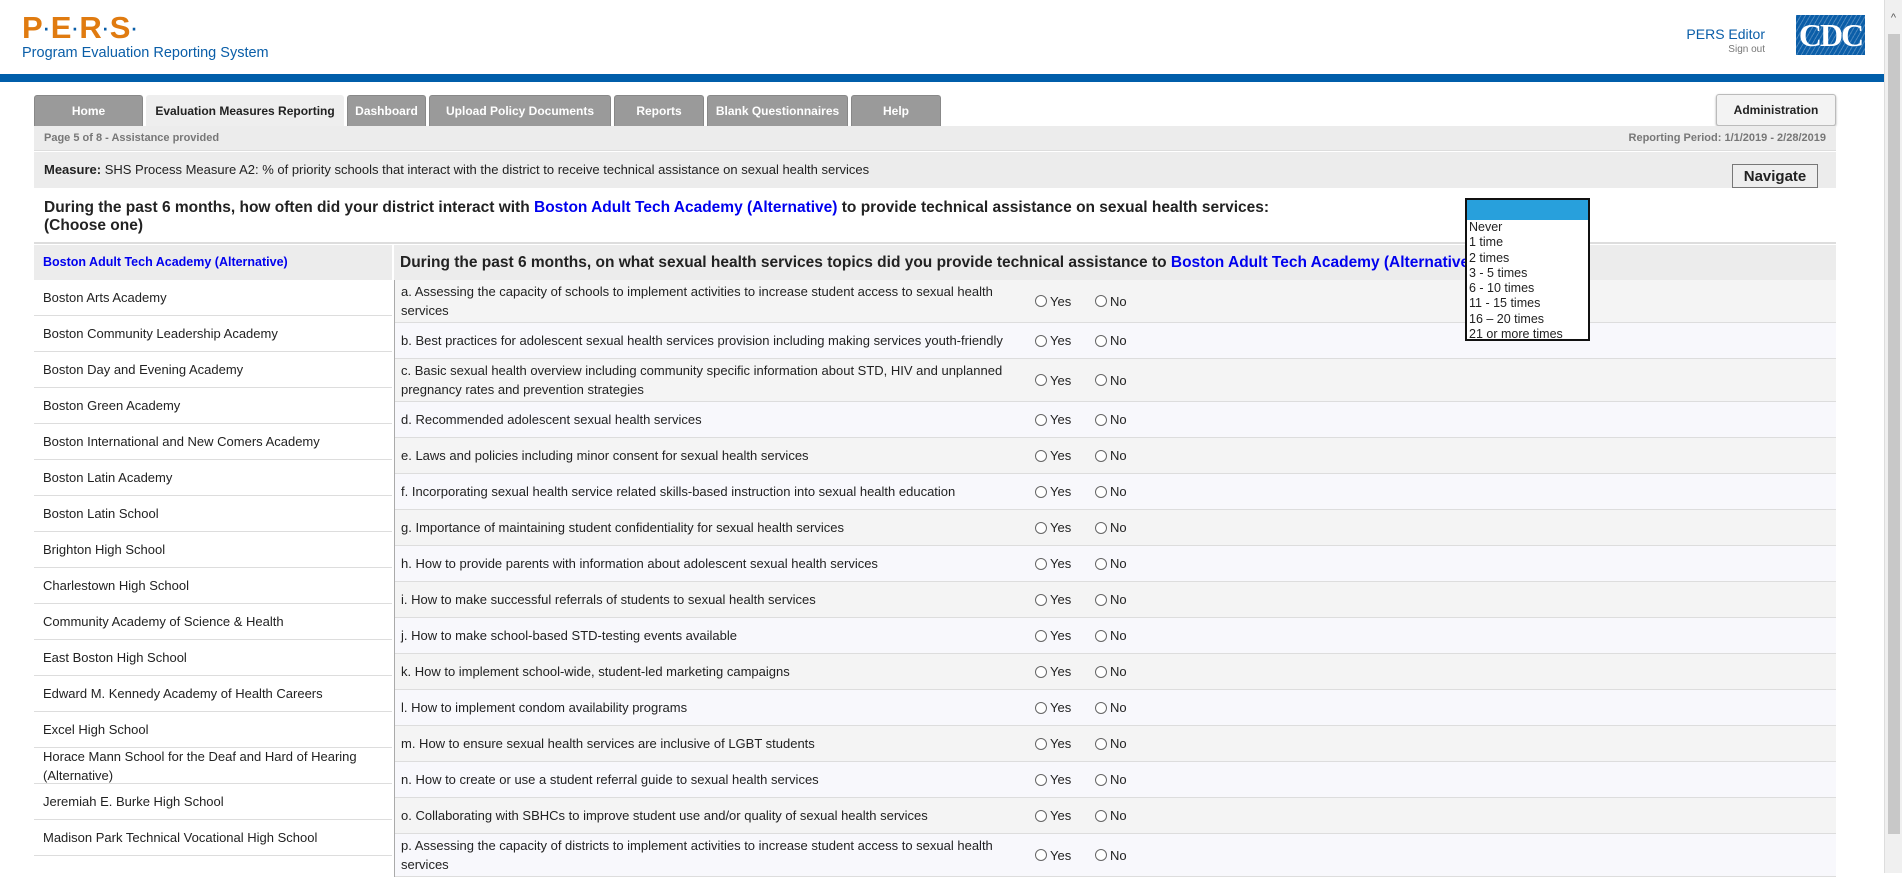  I want to click on school-list-item: Brighton High School, so click(213, 550).